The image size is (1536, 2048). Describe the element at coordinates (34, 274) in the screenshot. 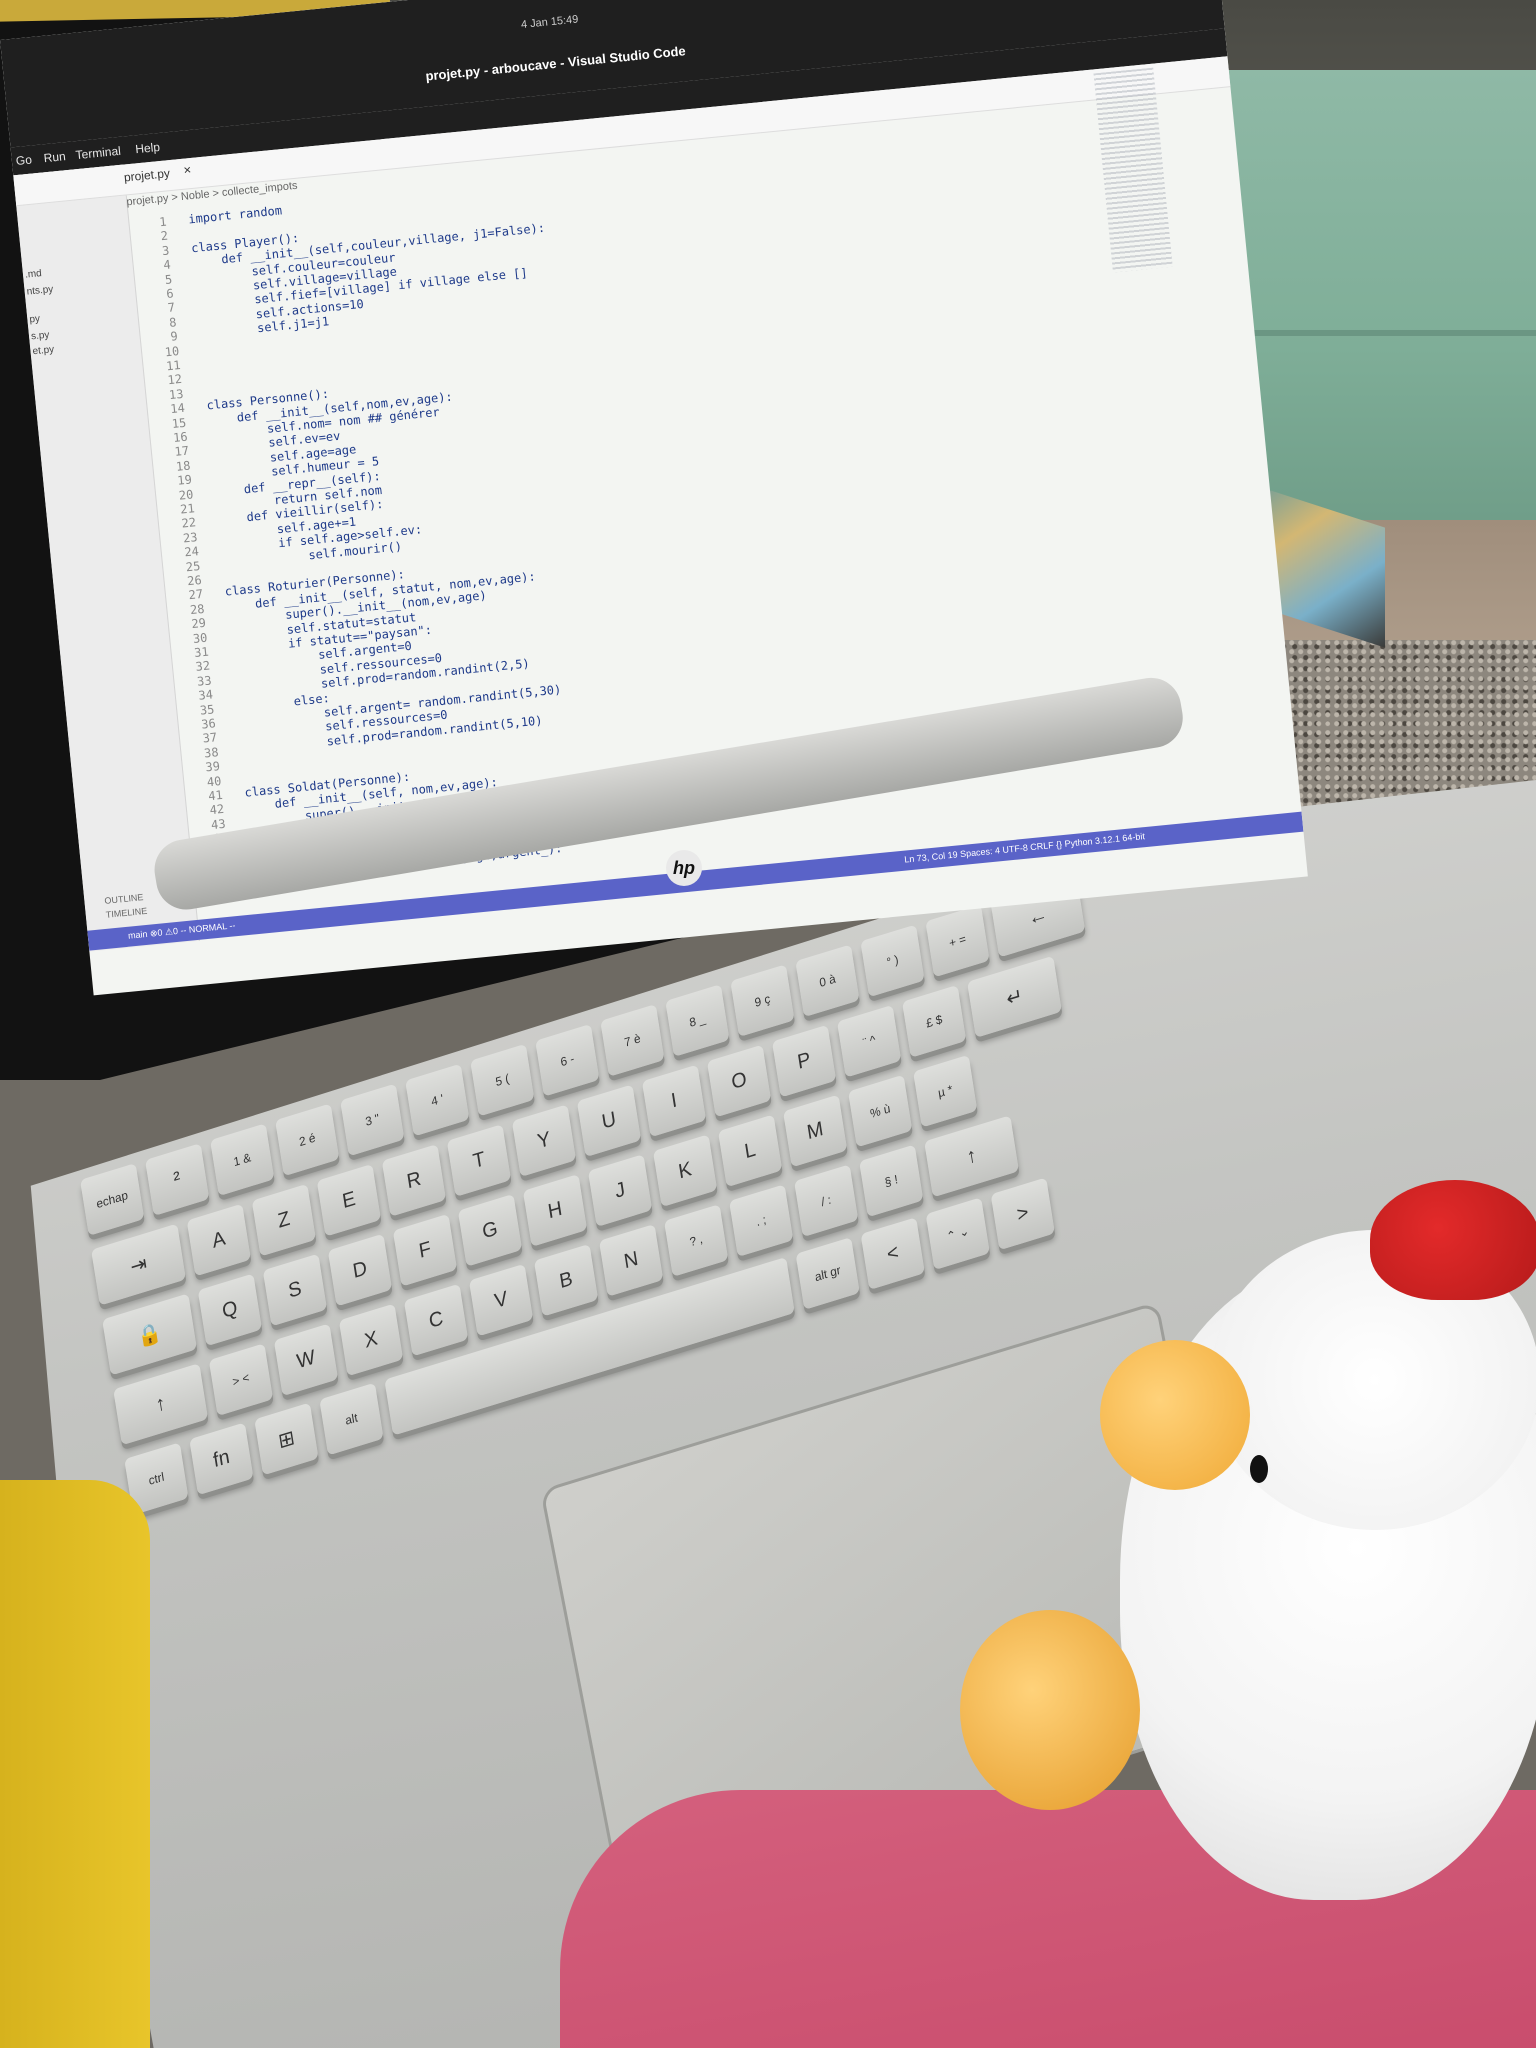

I see `sidebar-file: .md` at that location.